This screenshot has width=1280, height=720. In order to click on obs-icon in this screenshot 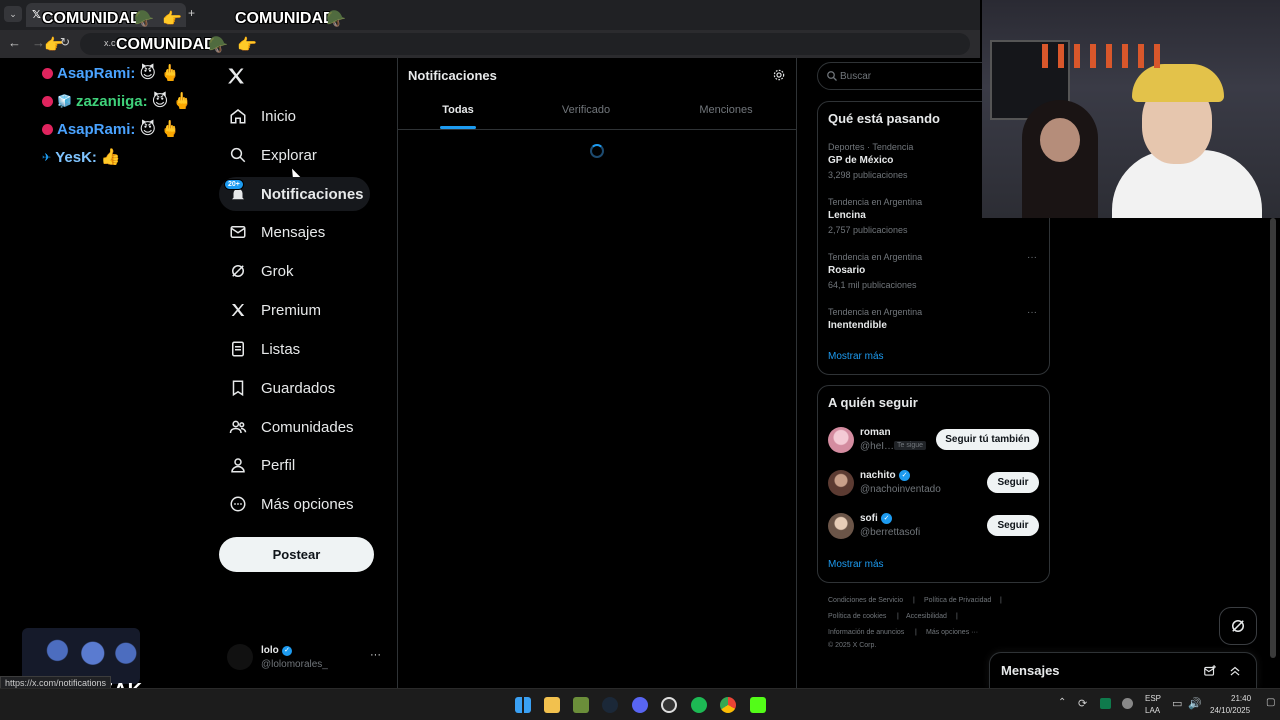, I will do `click(669, 705)`.